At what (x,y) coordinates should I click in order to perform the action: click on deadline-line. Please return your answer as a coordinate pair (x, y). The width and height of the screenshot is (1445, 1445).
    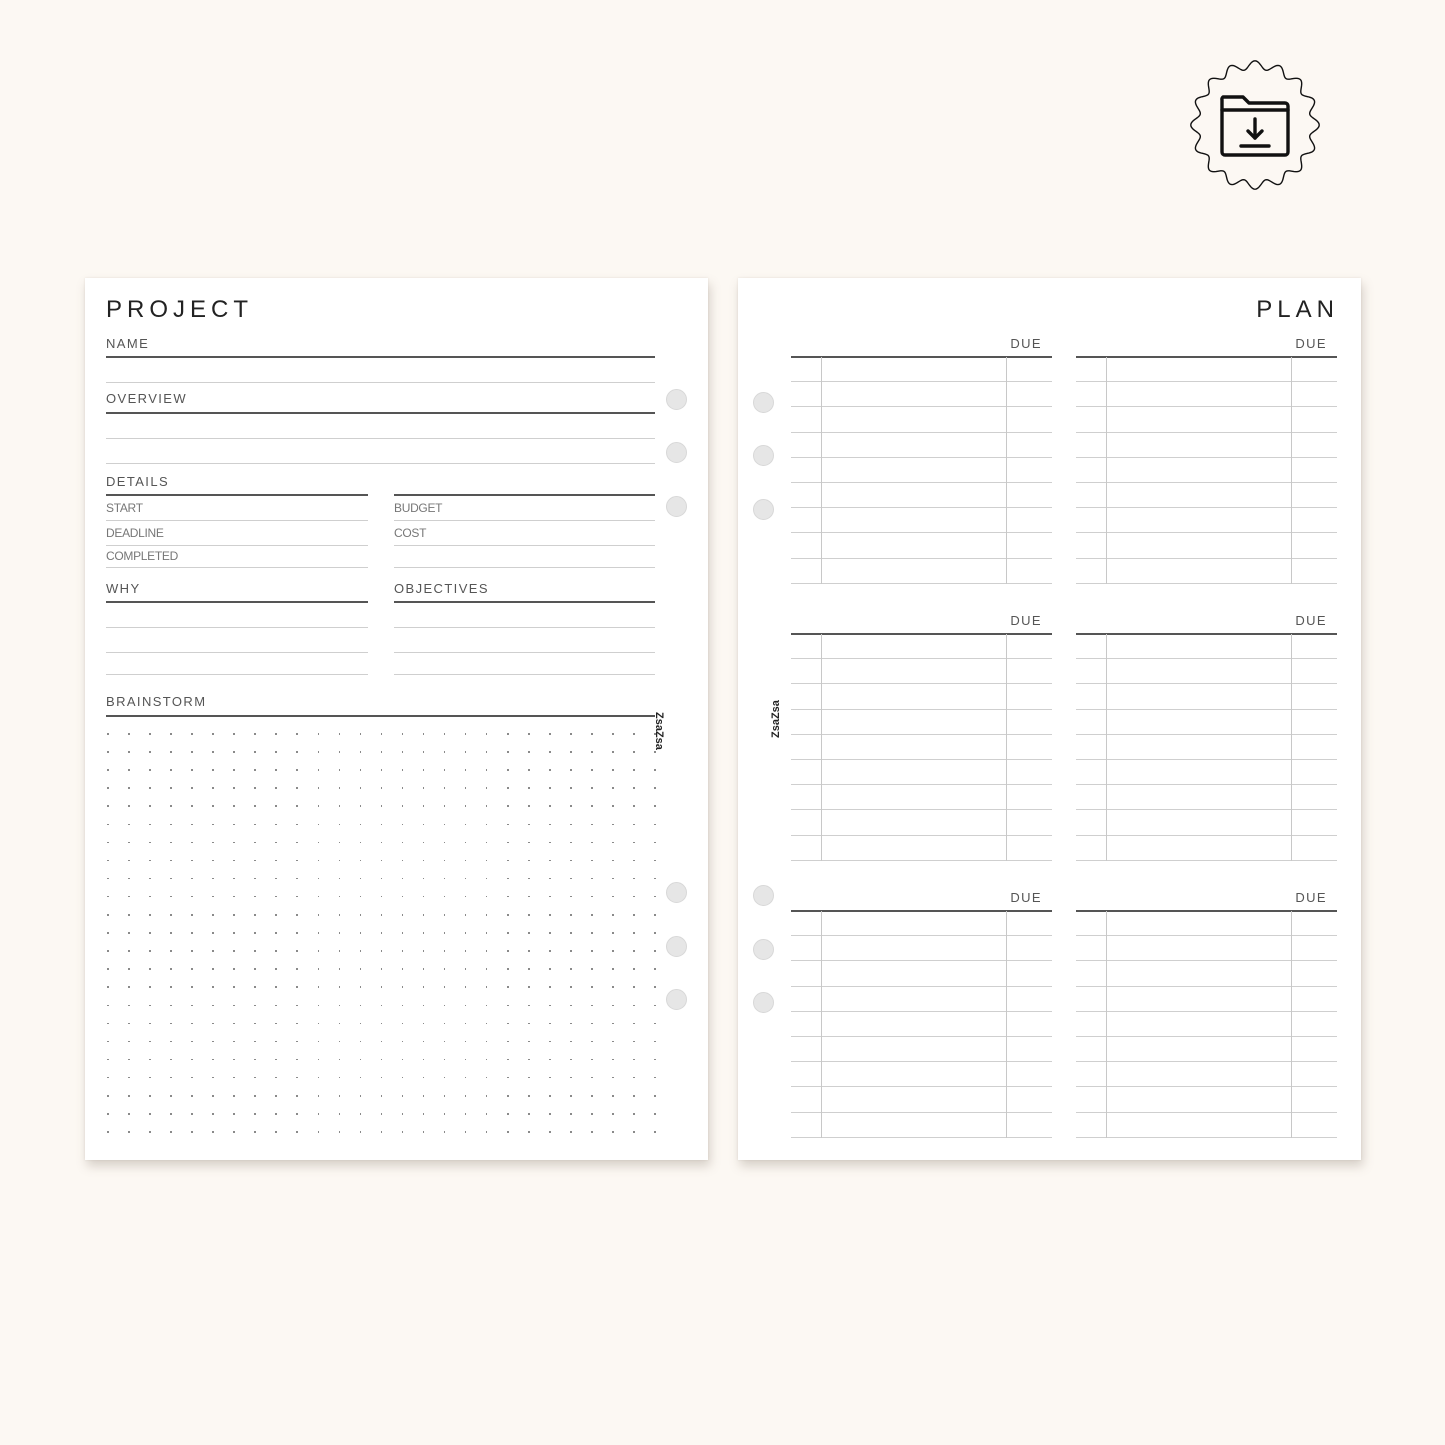
    Looking at the image, I should click on (237, 545).